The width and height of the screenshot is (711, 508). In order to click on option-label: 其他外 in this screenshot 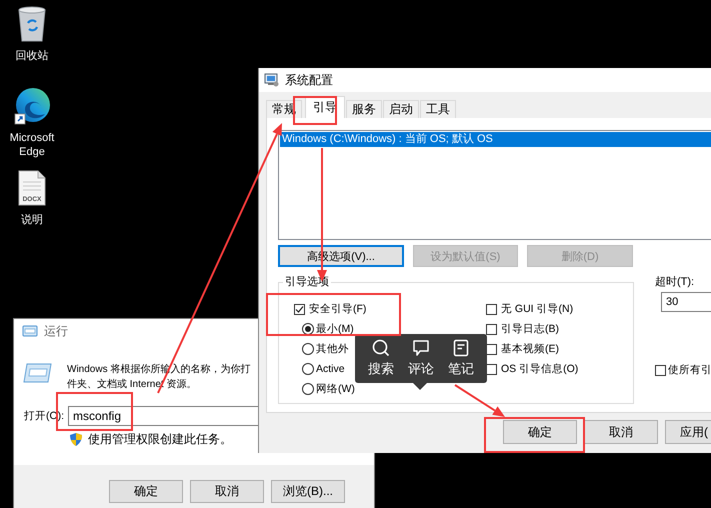, I will do `click(332, 349)`.